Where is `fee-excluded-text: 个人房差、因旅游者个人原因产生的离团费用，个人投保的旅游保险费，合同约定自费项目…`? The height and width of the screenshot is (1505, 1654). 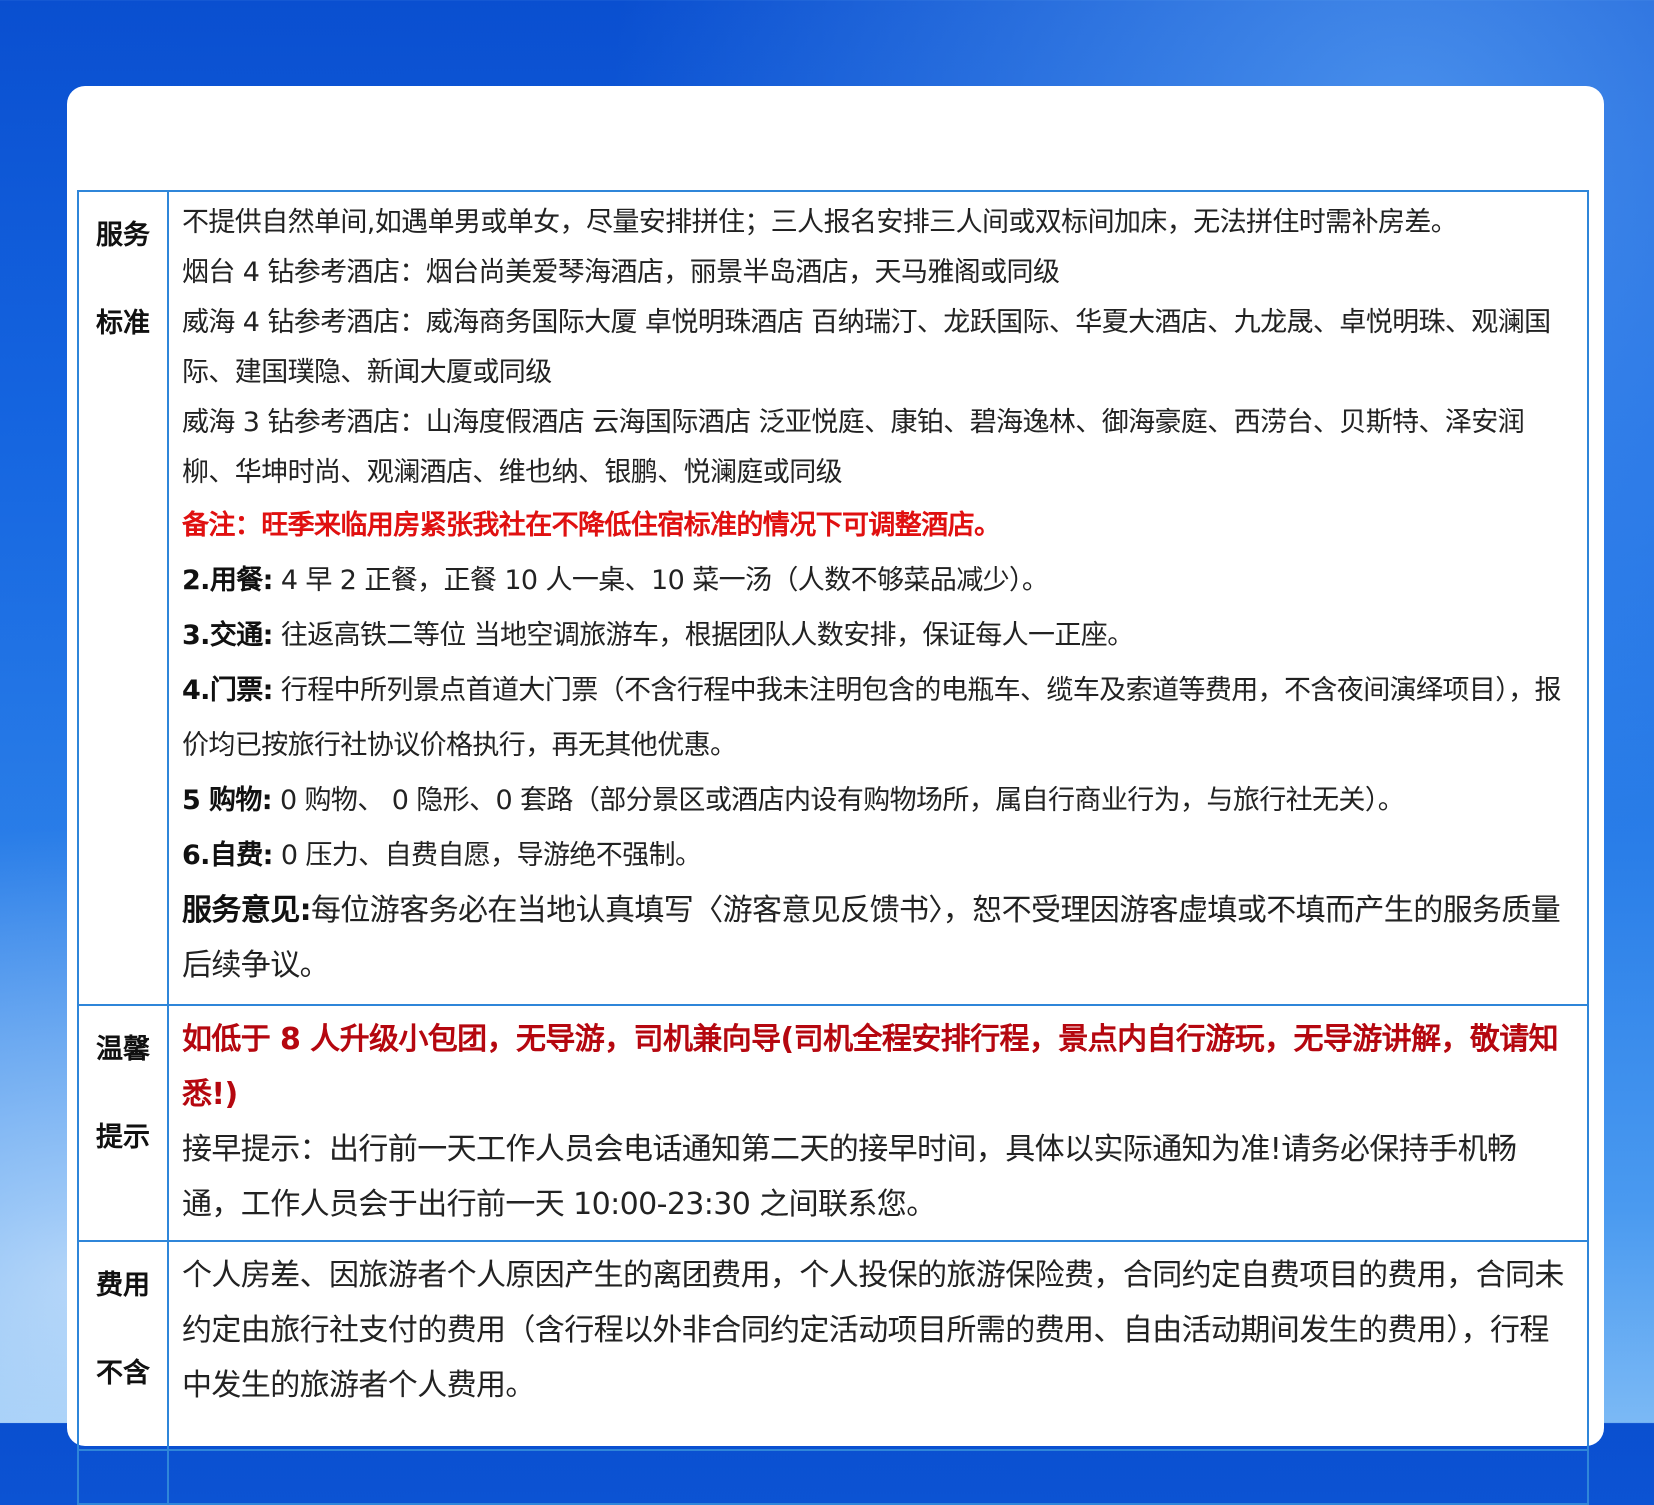
fee-excluded-text: 个人房差、因旅游者个人原因产生的离团费用，个人投保的旅游保险费，合同约定自费项目… is located at coordinates (873, 1330).